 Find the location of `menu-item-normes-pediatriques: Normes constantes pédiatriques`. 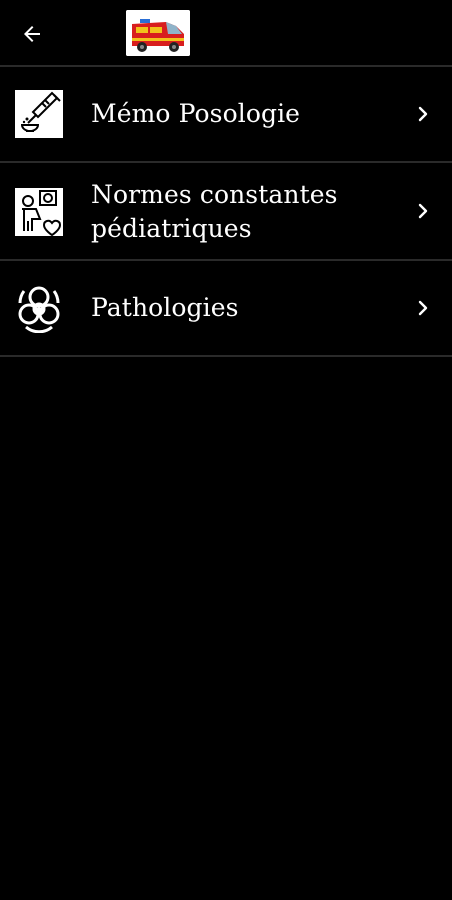

menu-item-normes-pediatriques: Normes constantes pédiatriques is located at coordinates (226, 211).